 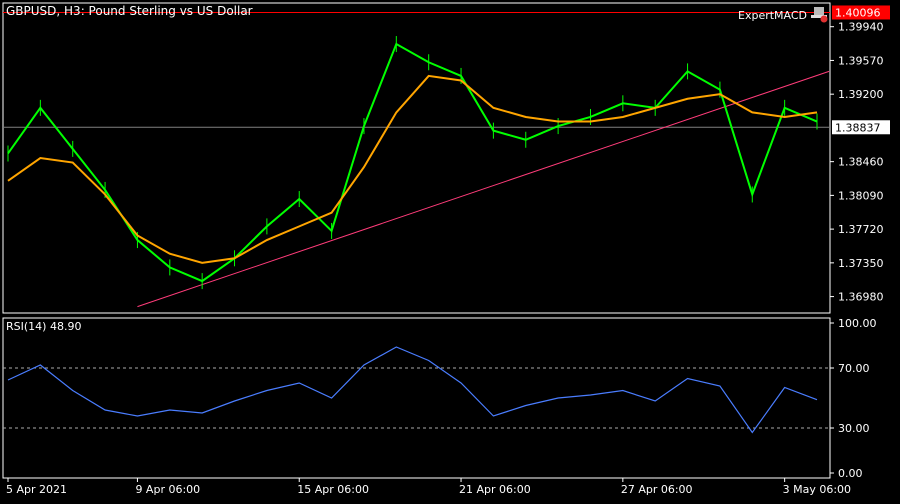 What do you see at coordinates (858, 12) in the screenshot?
I see `high-price-label: 1.40096` at bounding box center [858, 12].